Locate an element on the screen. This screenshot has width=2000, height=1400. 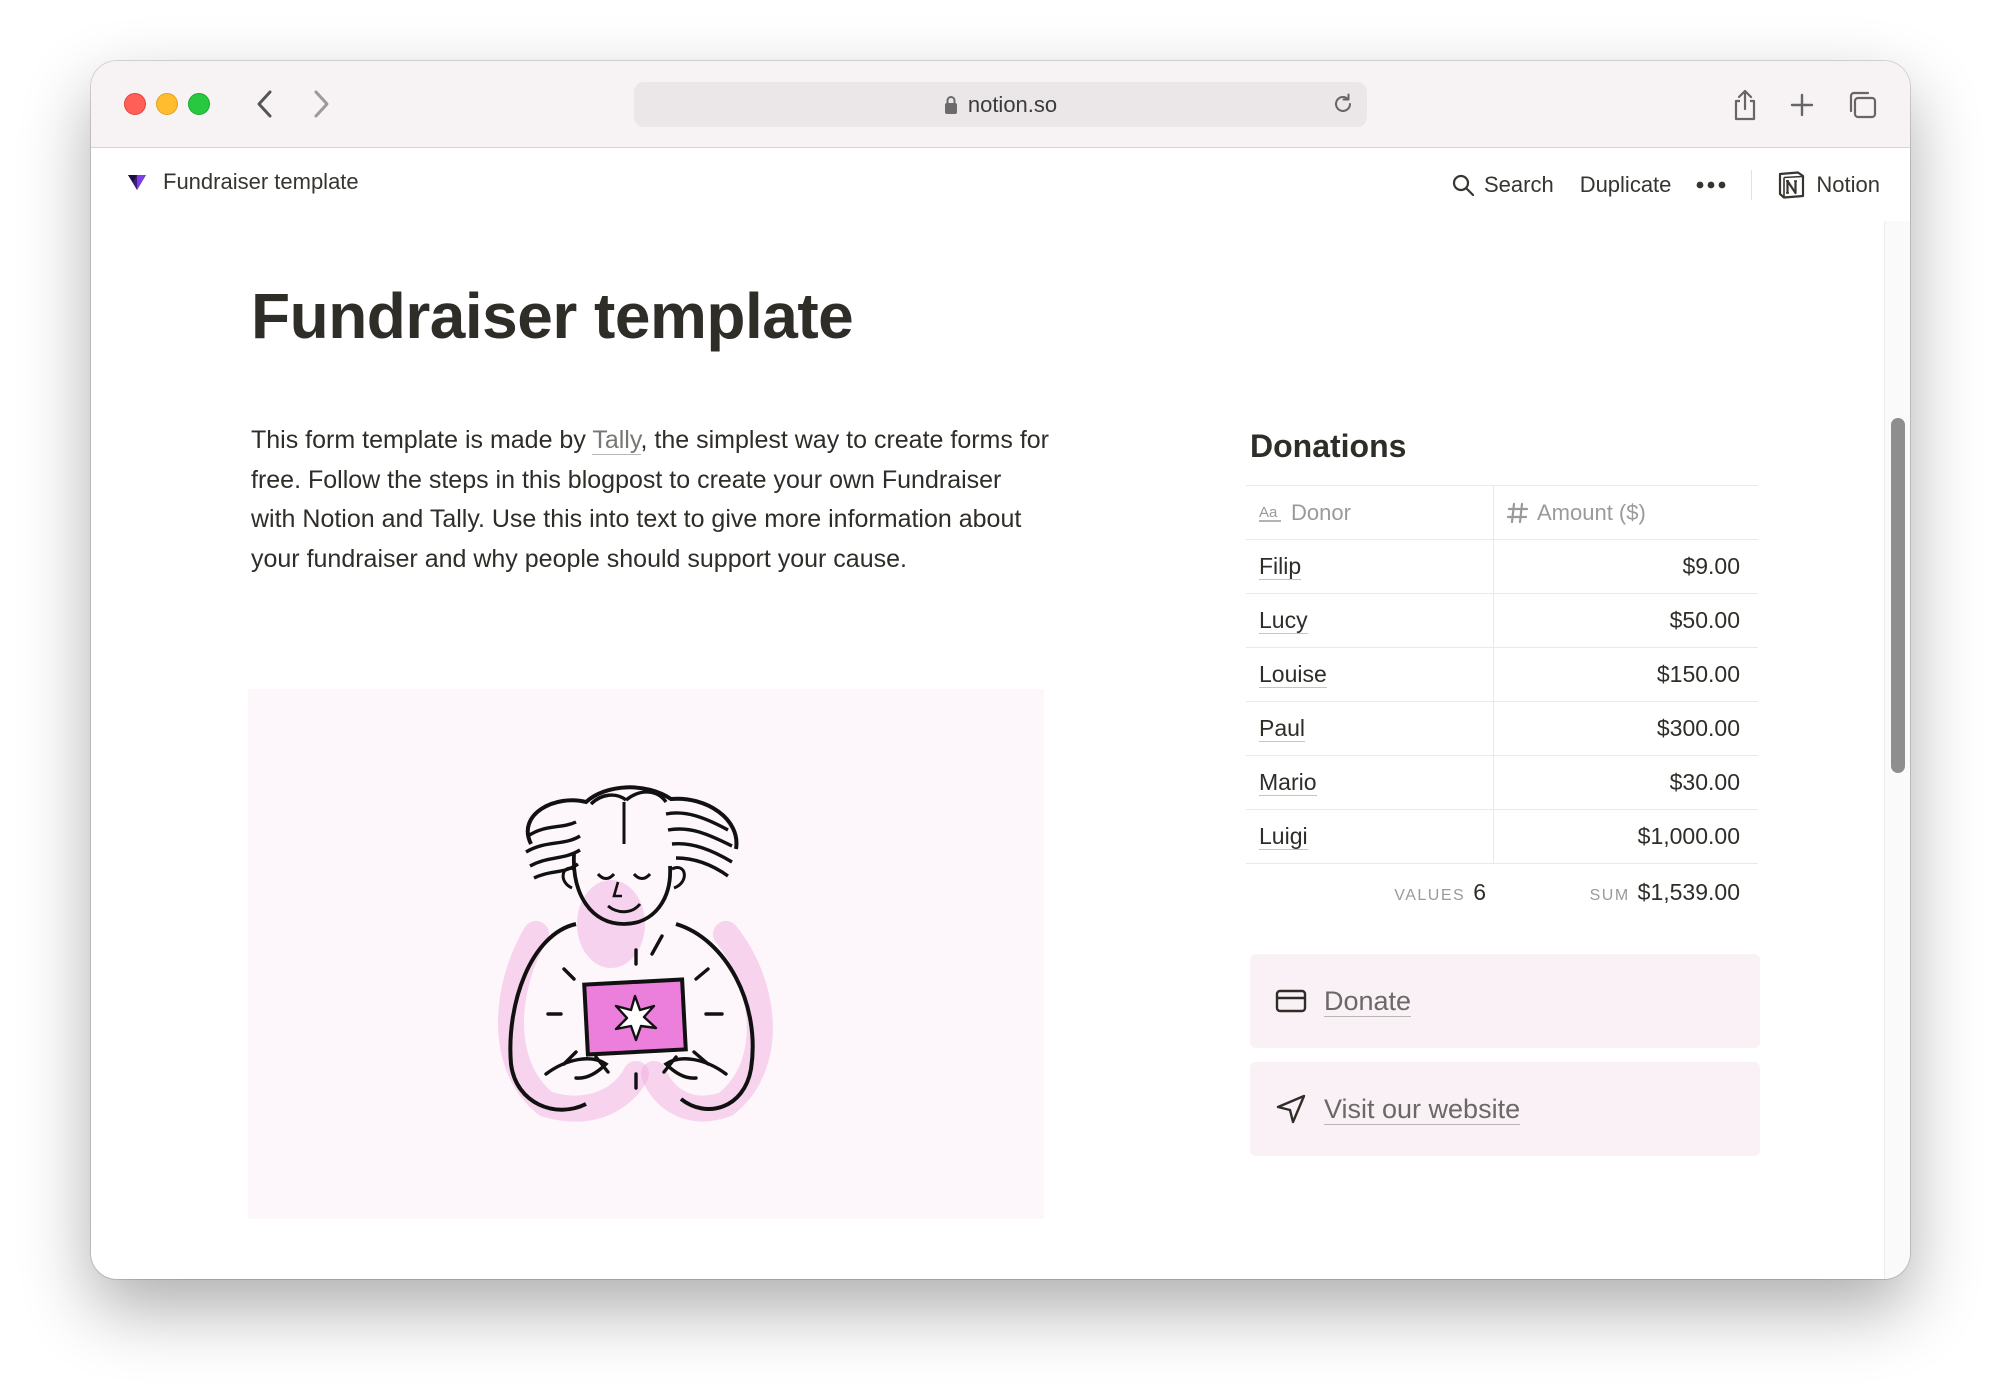
donor-cell: Louise is located at coordinates (1370, 674).